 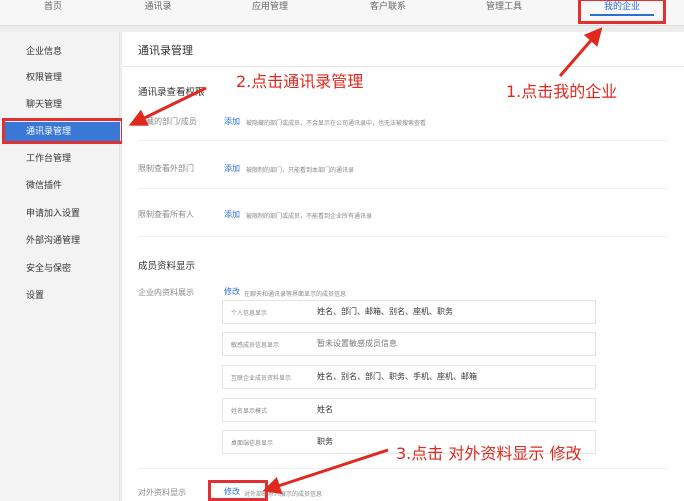 I want to click on restrict-other-depts-desc: 被限制的部门，只能看到本部门的通讯录, so click(x=300, y=170).